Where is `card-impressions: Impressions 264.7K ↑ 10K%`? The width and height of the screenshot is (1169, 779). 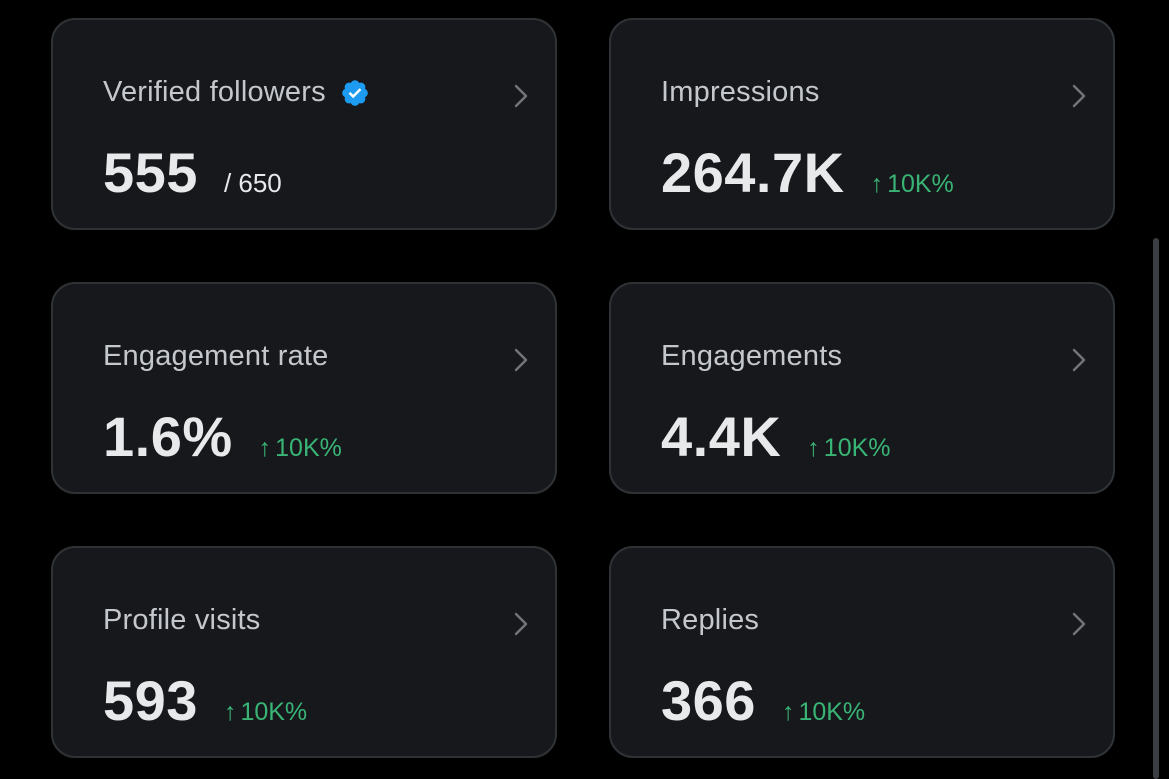 card-impressions: Impressions 264.7K ↑ 10K% is located at coordinates (862, 124).